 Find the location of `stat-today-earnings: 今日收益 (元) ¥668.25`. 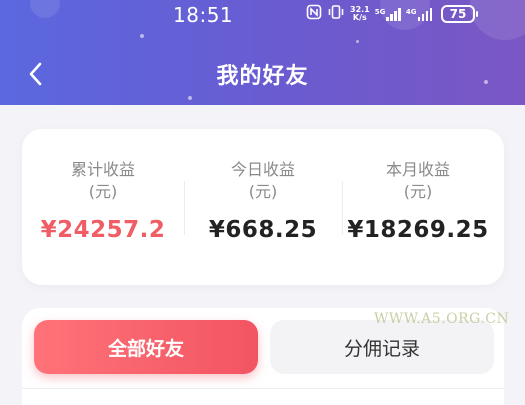

stat-today-earnings: 今日收益 (元) ¥668.25 is located at coordinates (263, 201).